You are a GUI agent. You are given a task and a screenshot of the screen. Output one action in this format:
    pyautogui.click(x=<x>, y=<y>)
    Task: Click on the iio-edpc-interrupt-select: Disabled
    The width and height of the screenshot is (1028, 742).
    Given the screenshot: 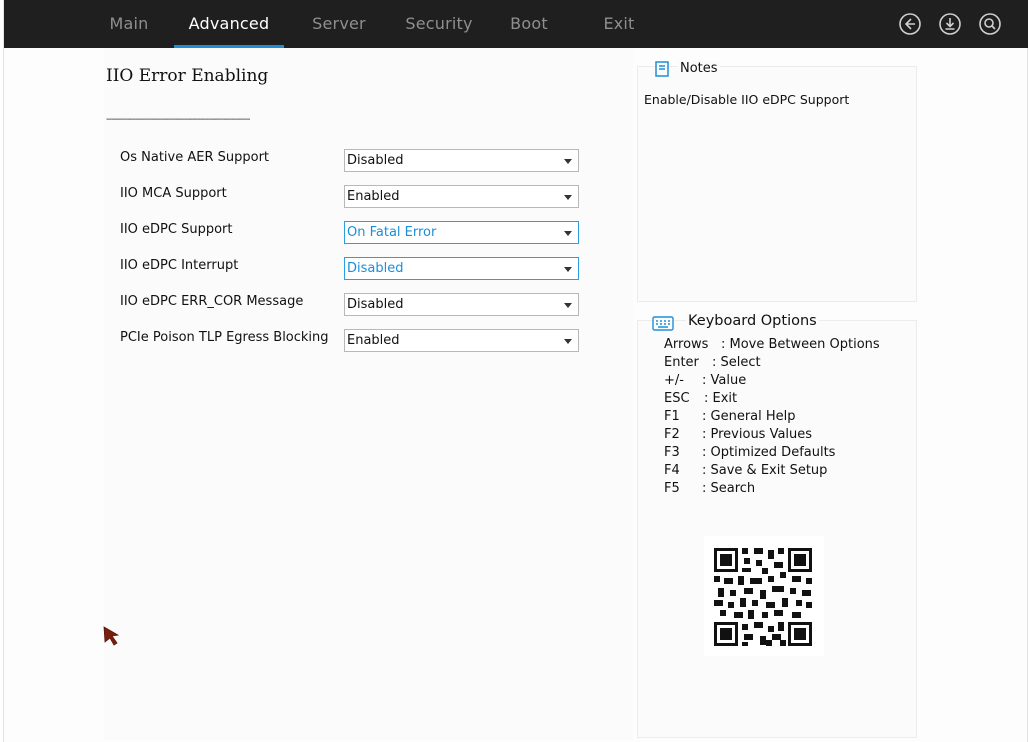 What is the action you would take?
    pyautogui.click(x=461, y=268)
    